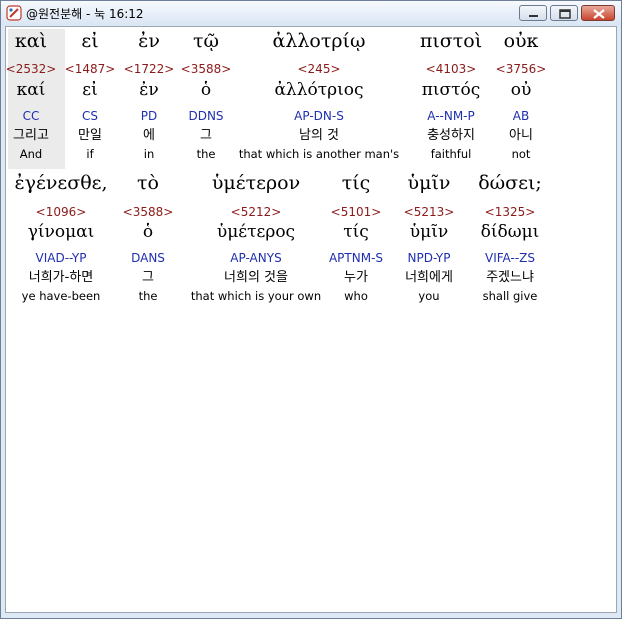 Image resolution: width=622 pixels, height=619 pixels. I want to click on strong-number: <2532>, so click(31, 69).